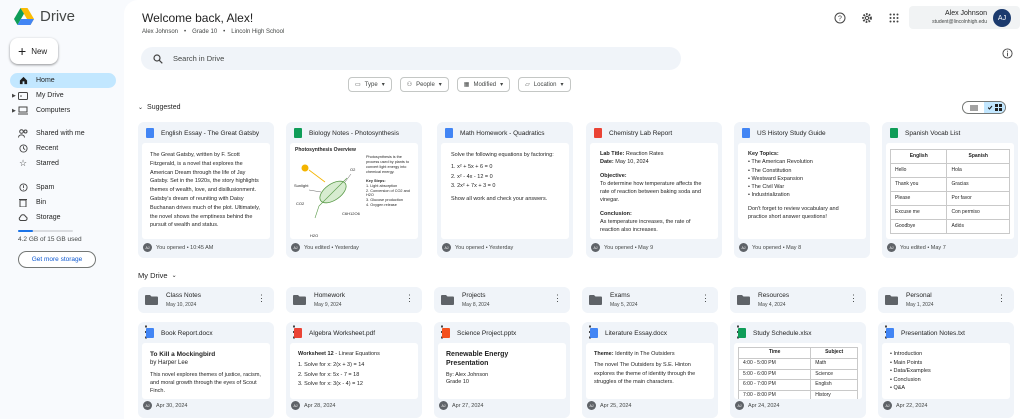 The width and height of the screenshot is (1024, 419). Describe the element at coordinates (472, 167) in the screenshot. I see `preview-item: 1. x² + 5x + 6 = 0` at that location.